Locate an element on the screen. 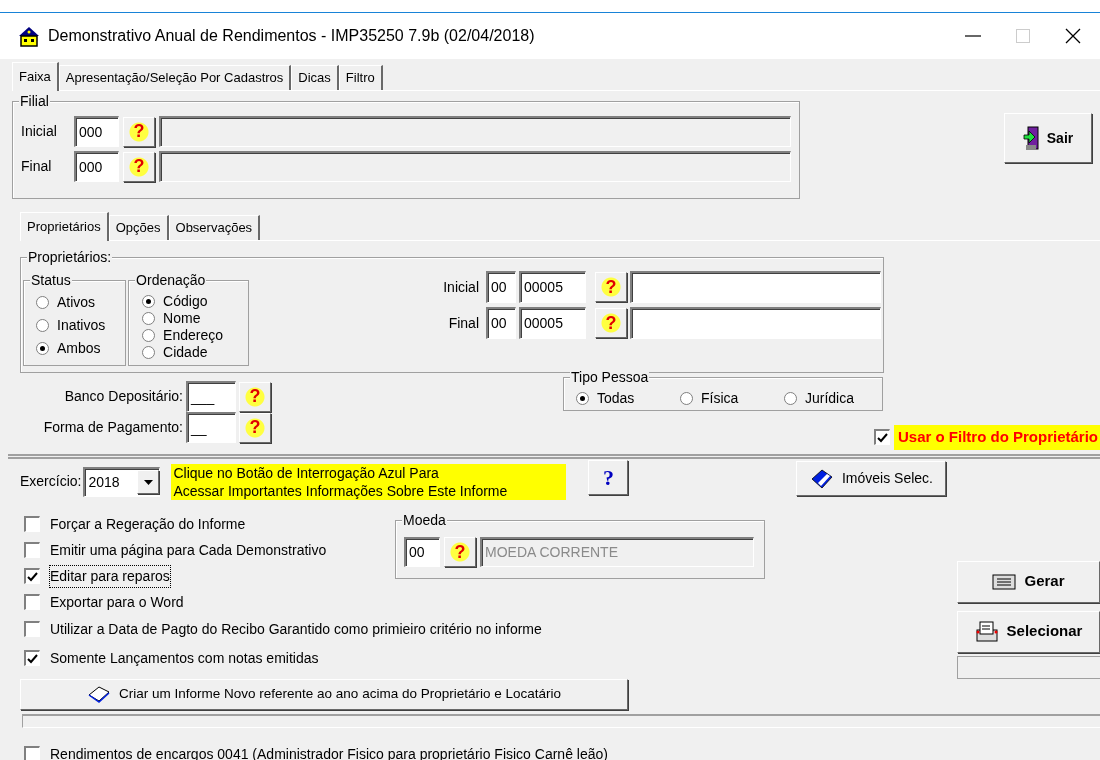 The width and height of the screenshot is (1100, 760). field-label: Forma de Pagamento: is located at coordinates (112, 427).